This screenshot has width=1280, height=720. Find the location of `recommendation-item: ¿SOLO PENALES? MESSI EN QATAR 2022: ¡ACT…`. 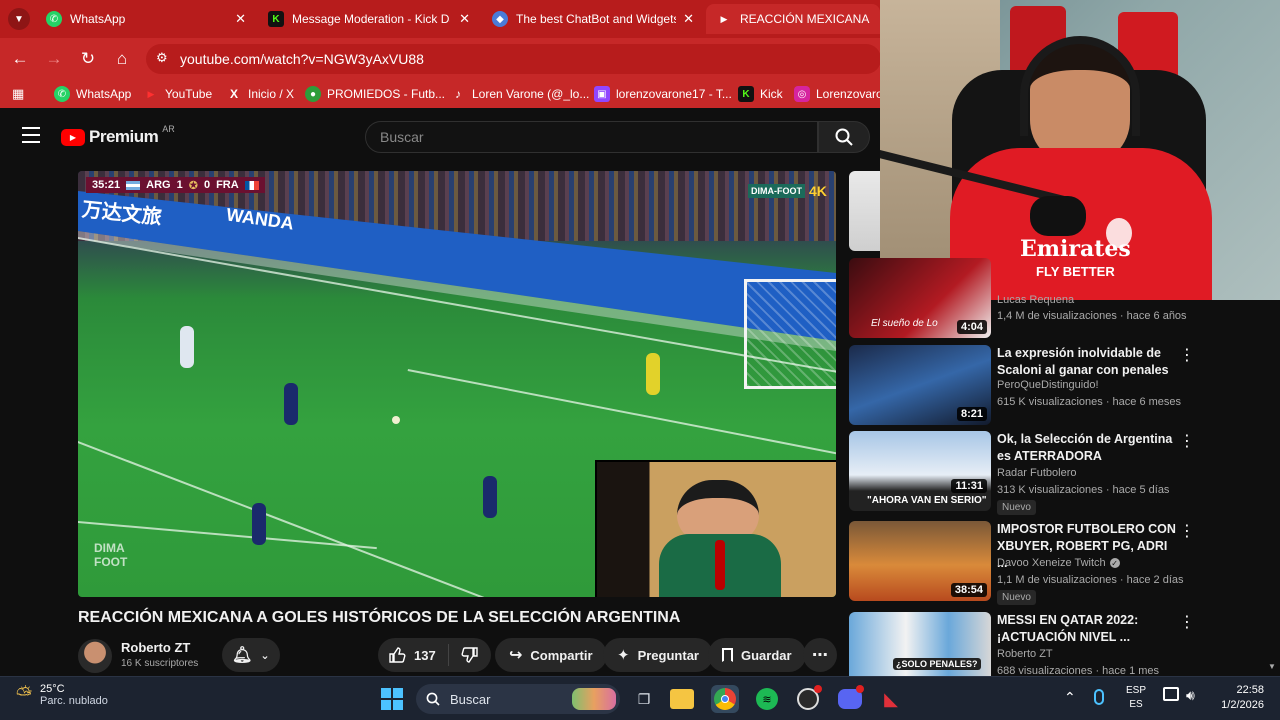

recommendation-item: ¿SOLO PENALES? MESSI EN QATAR 2022: ¡ACT… is located at coordinates (1059, 644).